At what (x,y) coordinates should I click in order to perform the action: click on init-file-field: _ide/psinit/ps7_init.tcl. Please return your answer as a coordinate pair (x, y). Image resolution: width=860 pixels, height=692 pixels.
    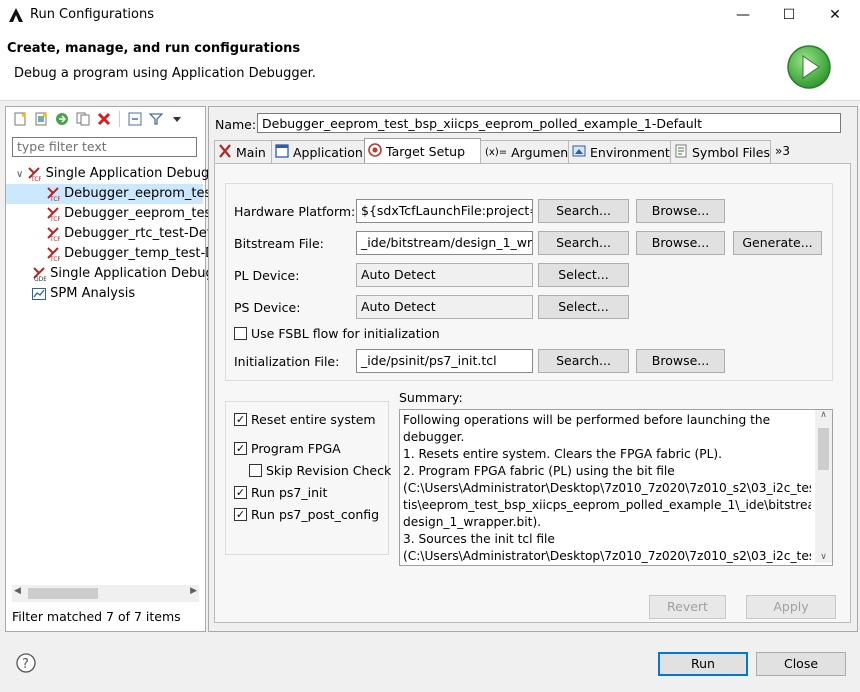
    Looking at the image, I should click on (444, 361).